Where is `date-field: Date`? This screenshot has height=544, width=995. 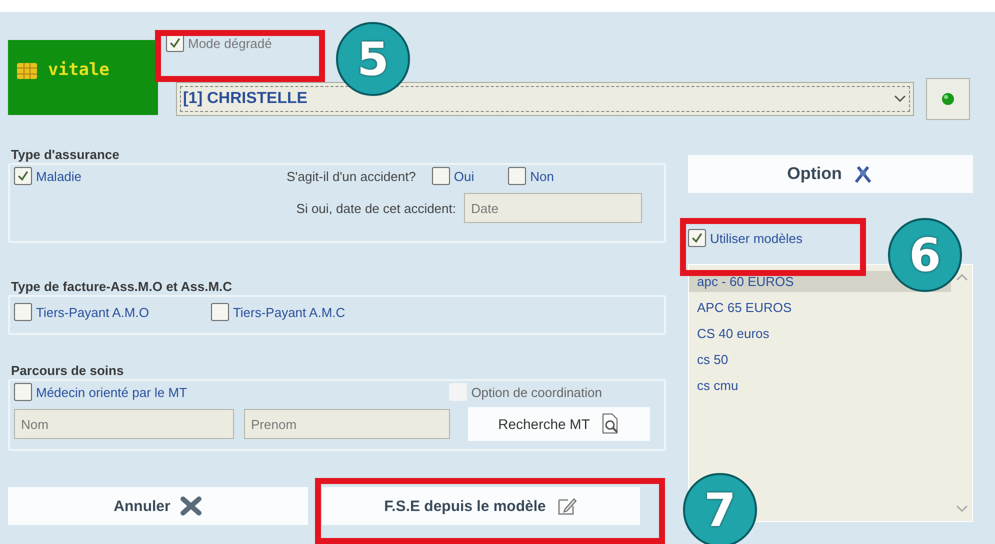
date-field: Date is located at coordinates (553, 208).